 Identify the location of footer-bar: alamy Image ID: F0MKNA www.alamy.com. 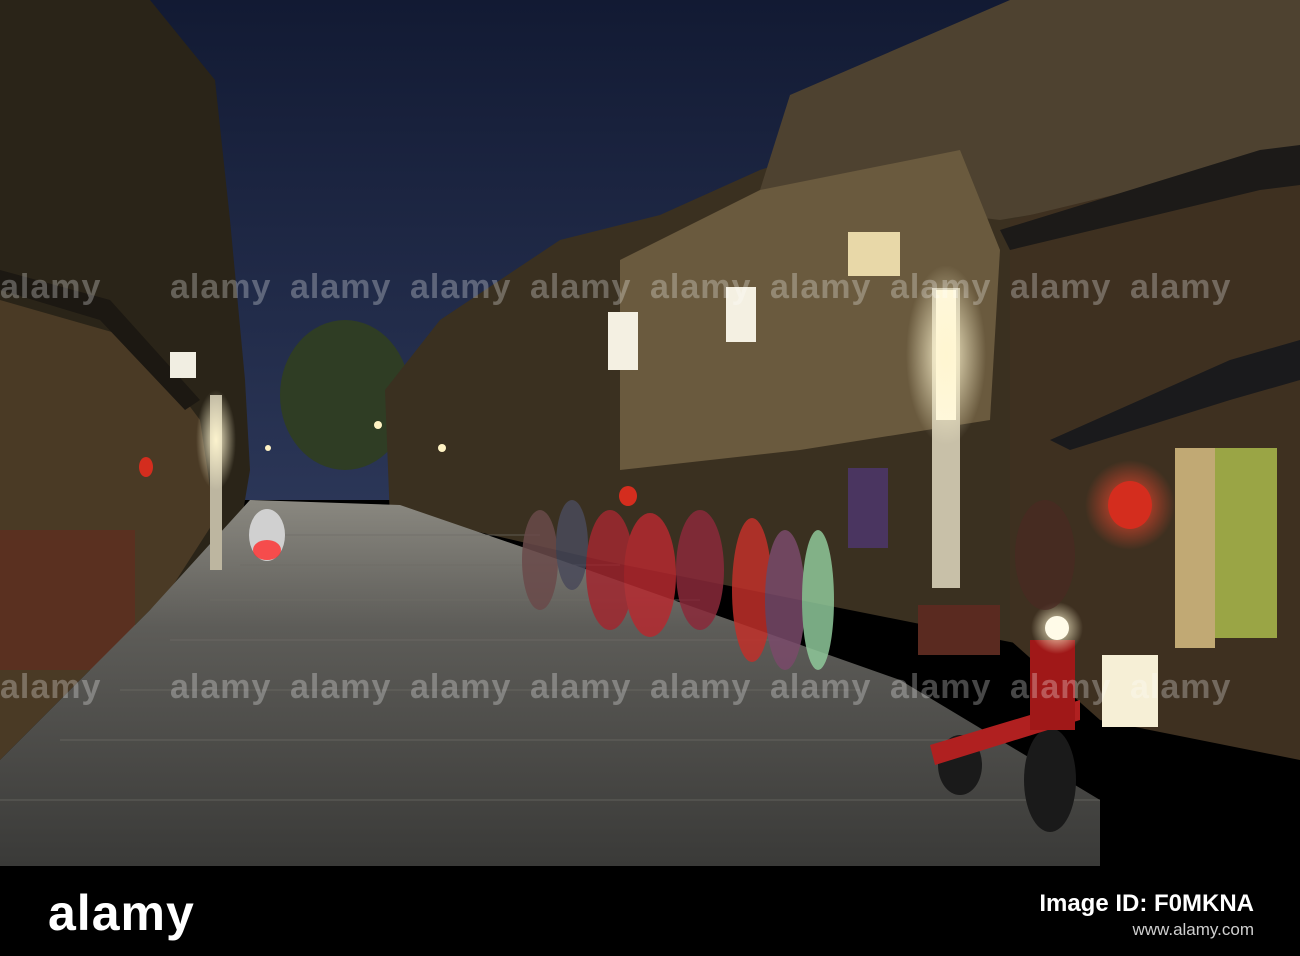
(650, 911).